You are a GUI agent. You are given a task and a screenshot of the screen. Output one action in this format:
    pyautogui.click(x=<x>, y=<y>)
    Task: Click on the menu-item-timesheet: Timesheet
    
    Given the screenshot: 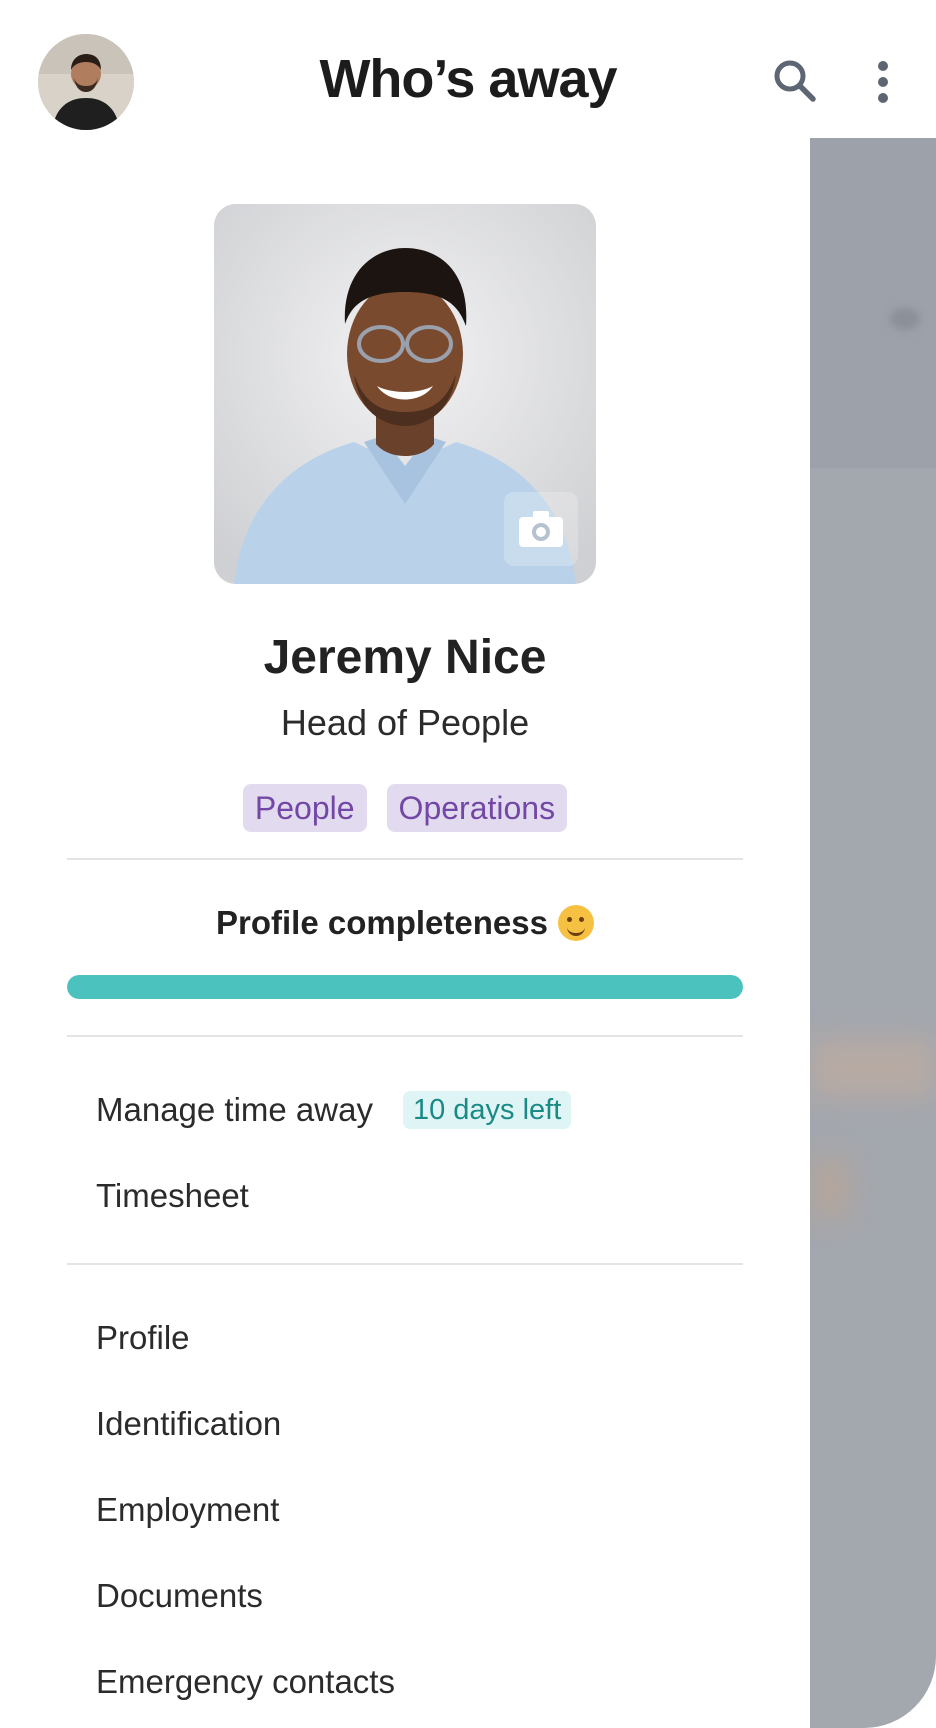 What is the action you would take?
    pyautogui.click(x=172, y=1196)
    